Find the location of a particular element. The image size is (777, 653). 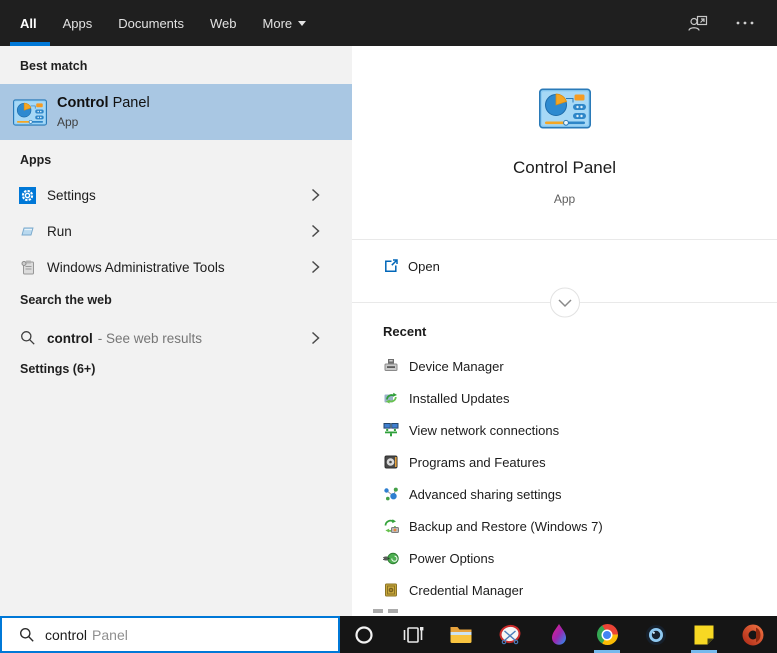

office-button is located at coordinates (753, 634).